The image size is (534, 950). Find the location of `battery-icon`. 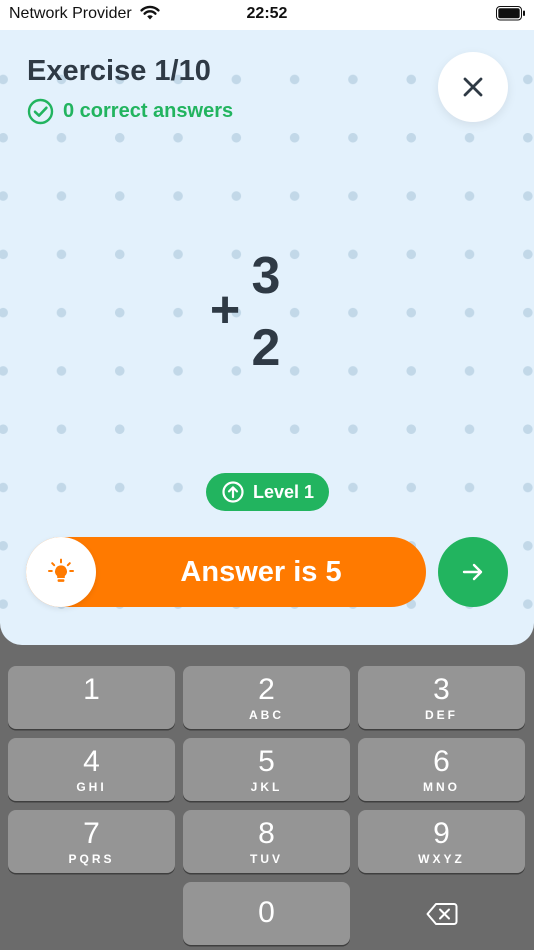

battery-icon is located at coordinates (511, 16).